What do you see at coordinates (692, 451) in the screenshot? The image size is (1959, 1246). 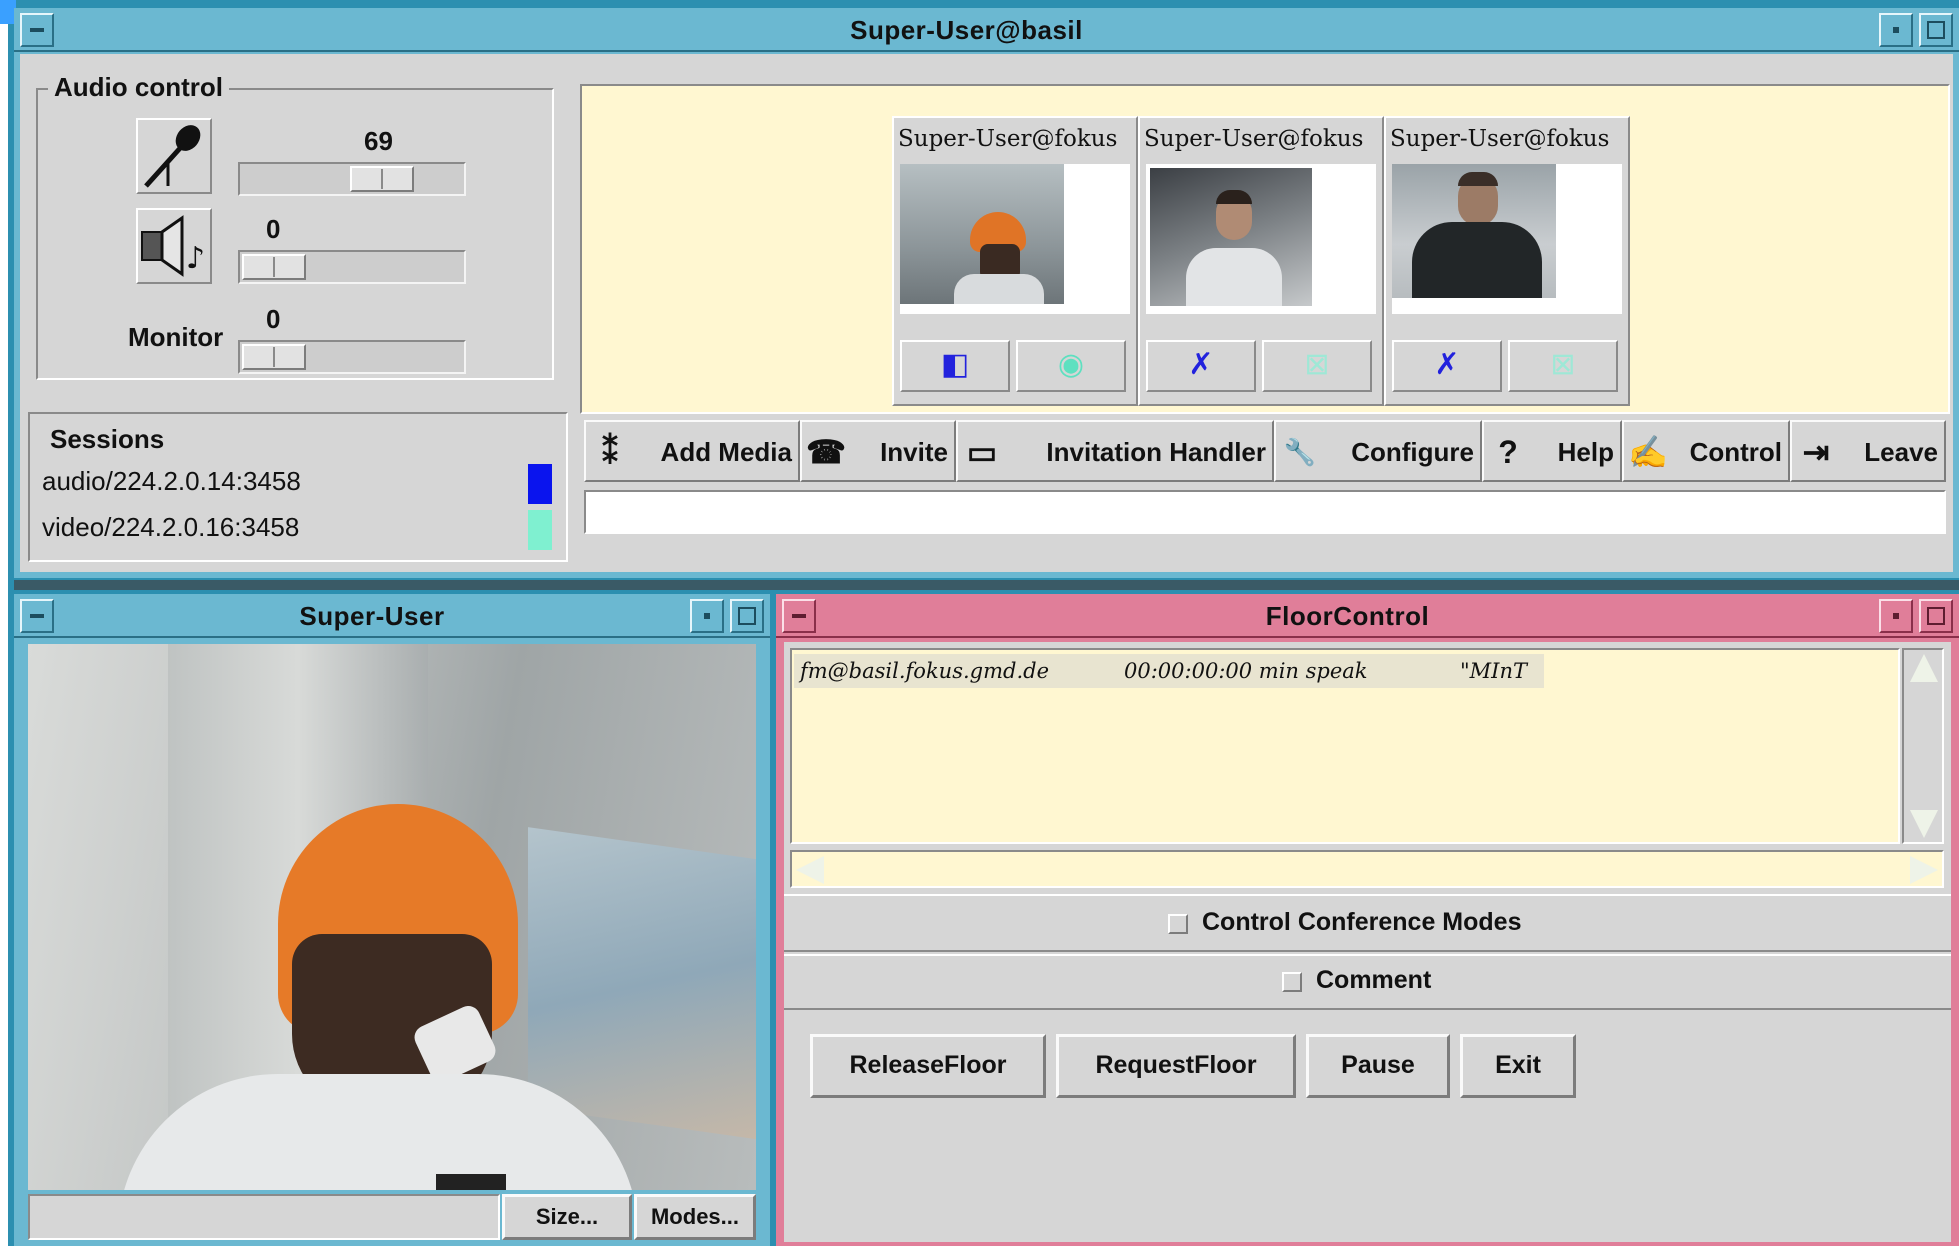 I see `add-media-button: ⁑ Add Media` at bounding box center [692, 451].